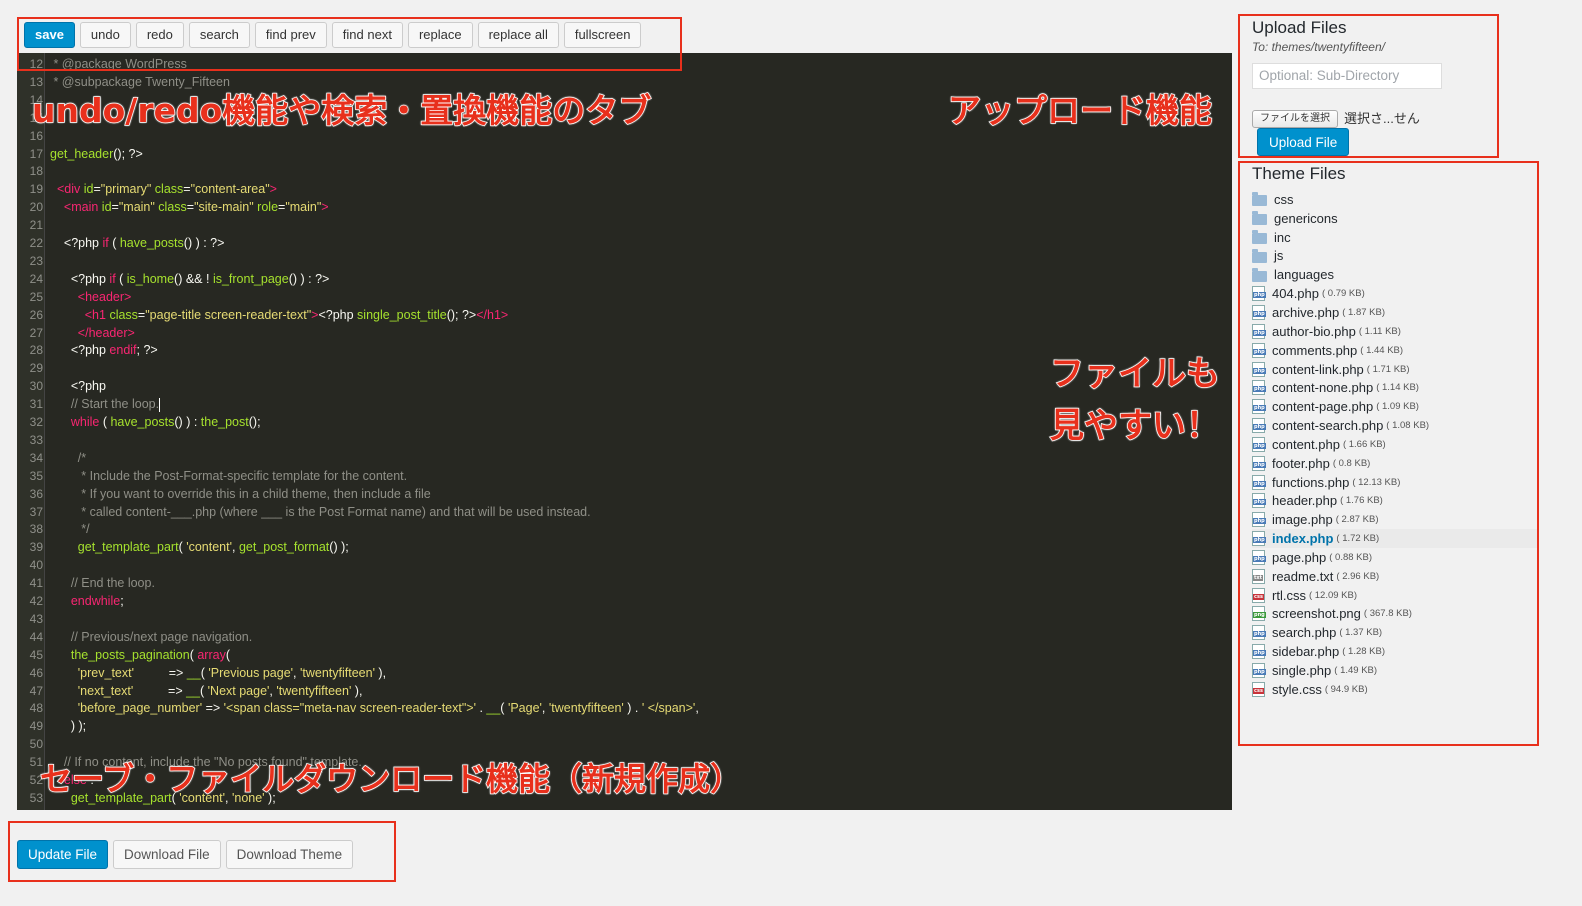 This screenshot has width=1582, height=906. Describe the element at coordinates (167, 854) in the screenshot. I see `download-file-button: Download File` at that location.